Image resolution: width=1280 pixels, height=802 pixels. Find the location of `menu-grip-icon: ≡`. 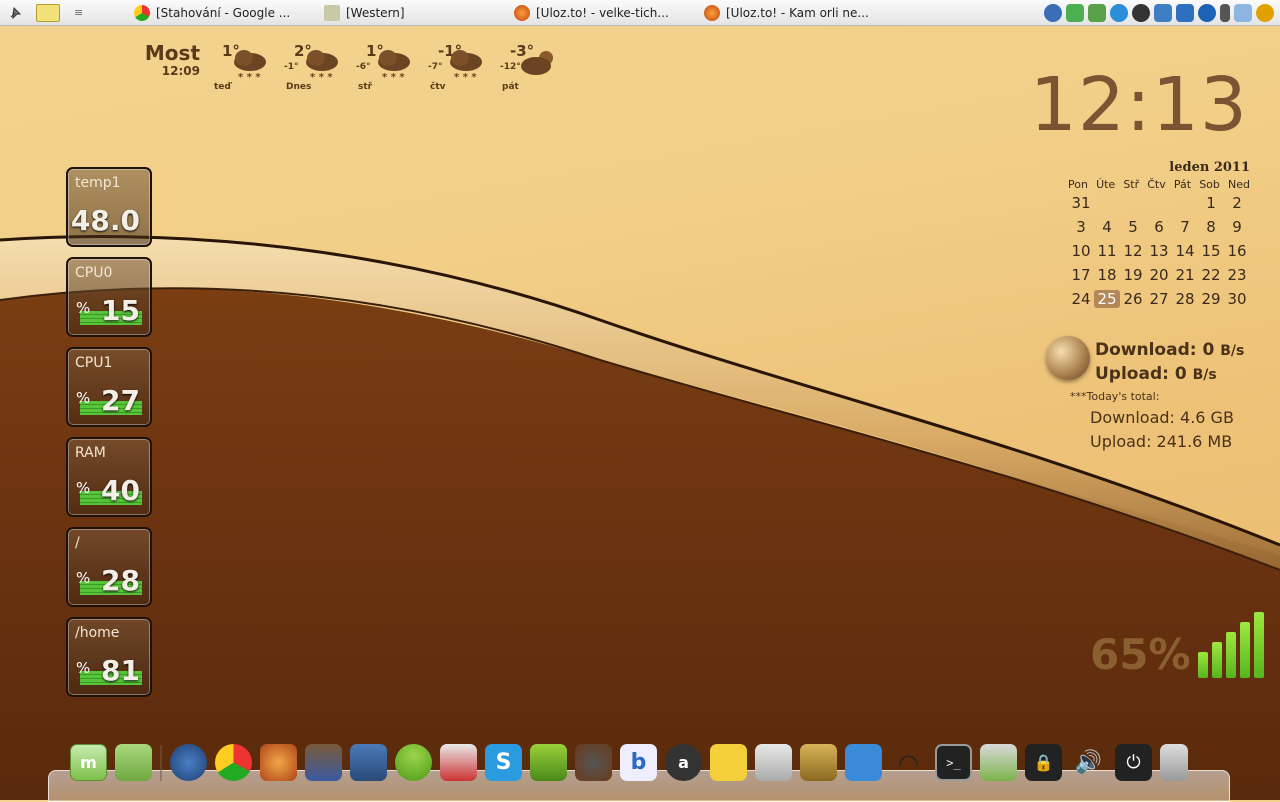

menu-grip-icon: ≡ is located at coordinates (78, 12).